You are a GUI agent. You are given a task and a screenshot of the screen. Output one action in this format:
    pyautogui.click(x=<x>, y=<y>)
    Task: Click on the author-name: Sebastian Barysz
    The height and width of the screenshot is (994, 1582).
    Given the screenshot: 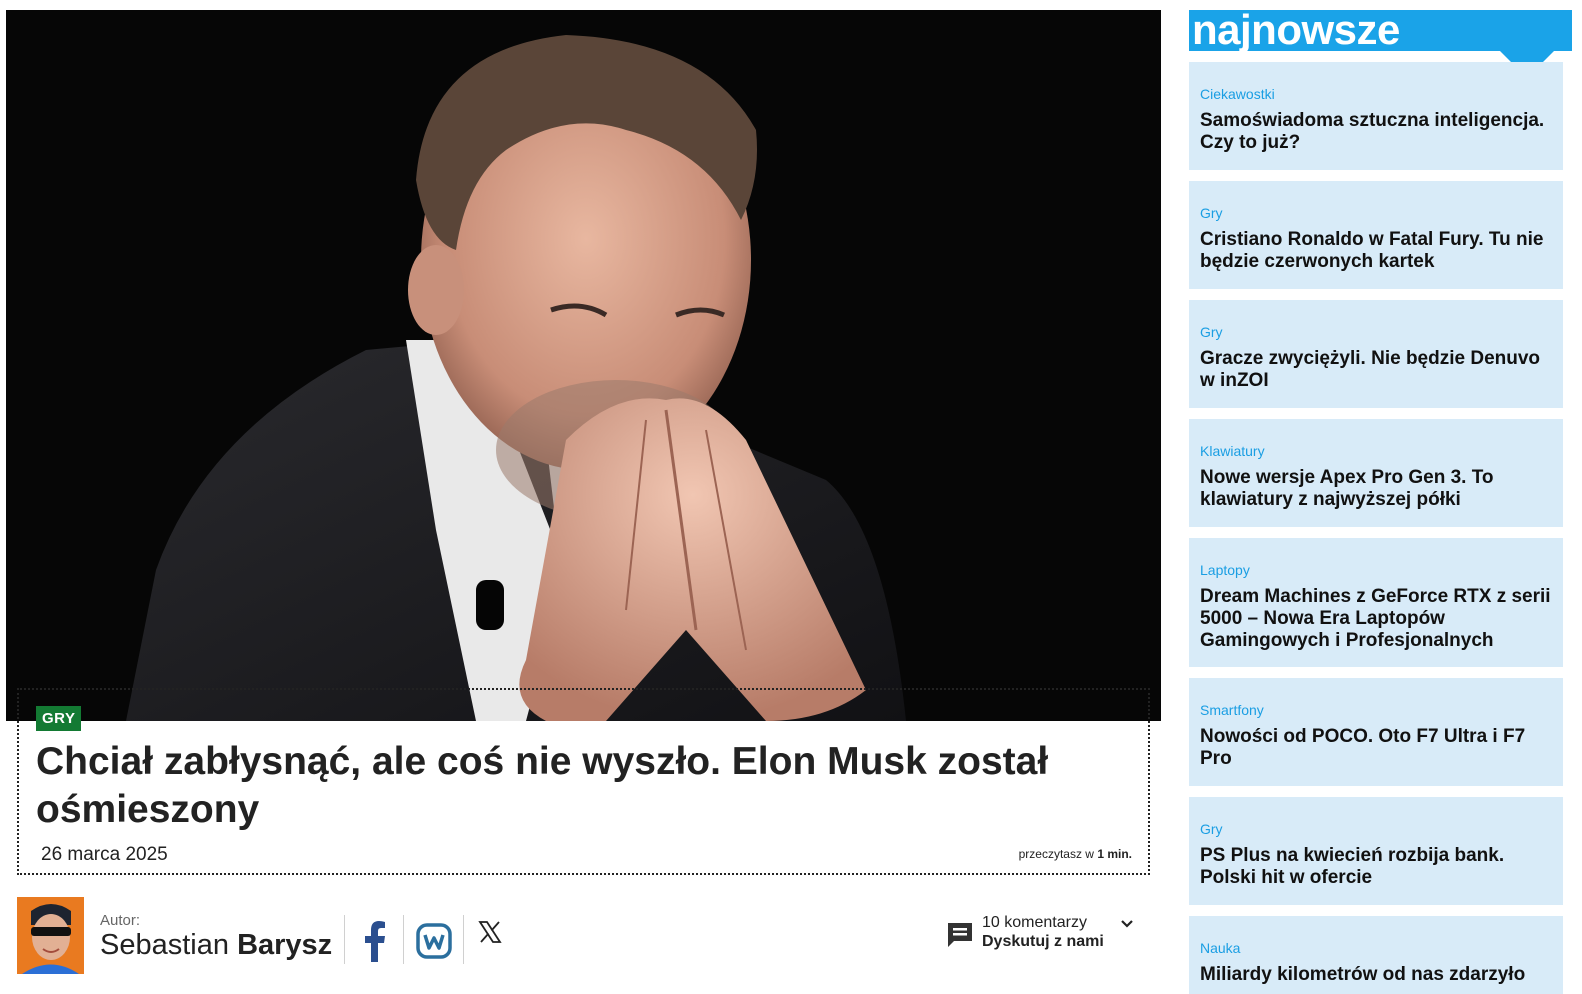 What is the action you would take?
    pyautogui.click(x=216, y=945)
    